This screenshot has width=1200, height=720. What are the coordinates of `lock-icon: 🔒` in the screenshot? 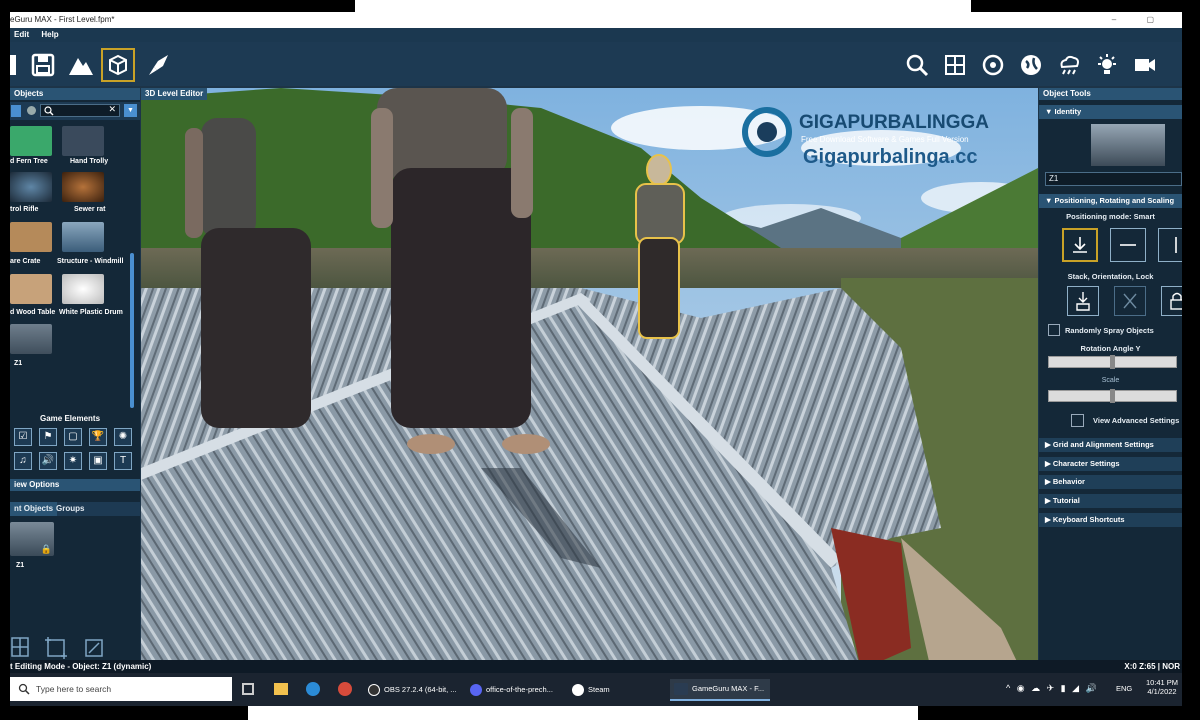 It's located at (46, 549).